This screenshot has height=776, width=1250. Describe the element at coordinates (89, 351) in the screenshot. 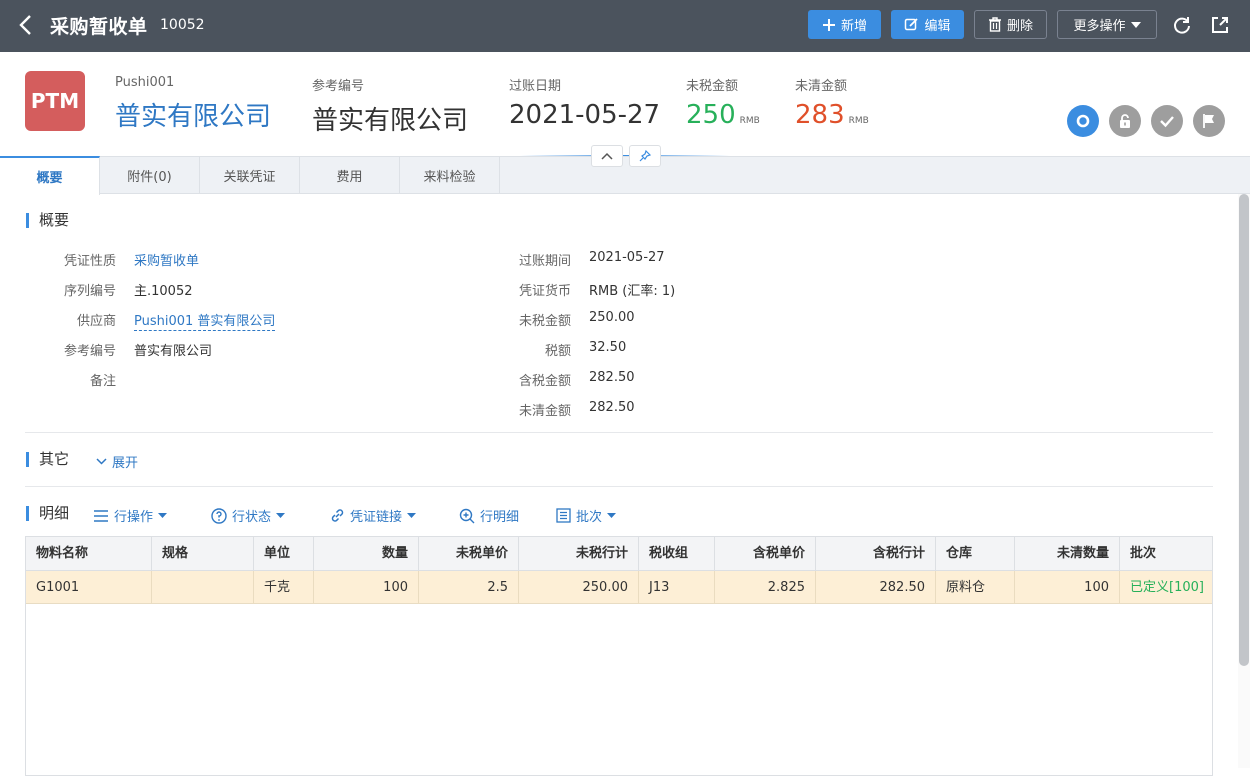

I see `field-label: 参考编号` at that location.